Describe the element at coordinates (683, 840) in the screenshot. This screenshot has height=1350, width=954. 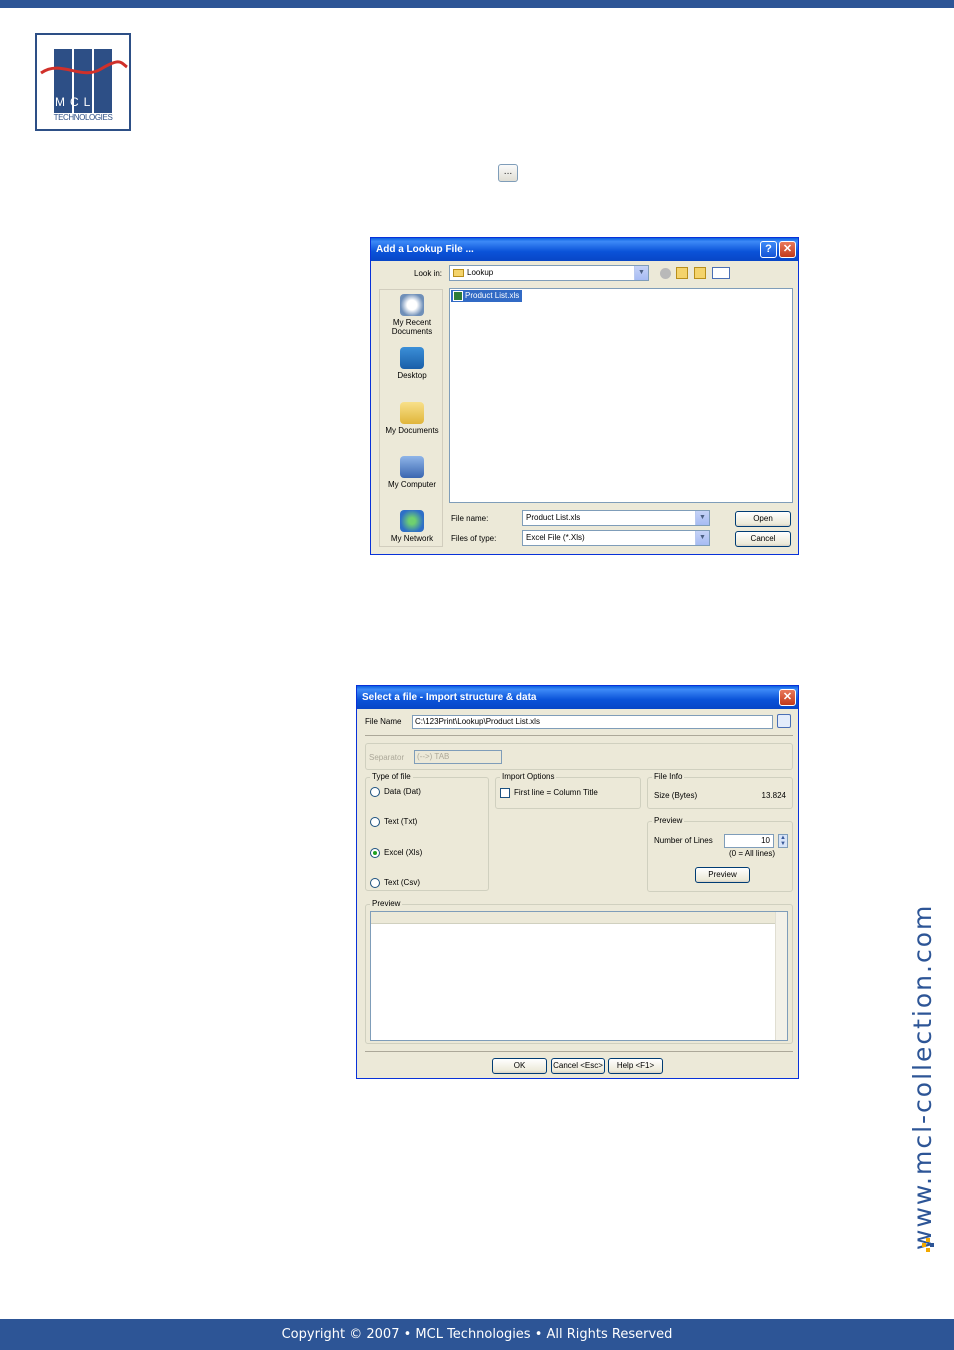
I see `lines-label: Number of Lines` at that location.